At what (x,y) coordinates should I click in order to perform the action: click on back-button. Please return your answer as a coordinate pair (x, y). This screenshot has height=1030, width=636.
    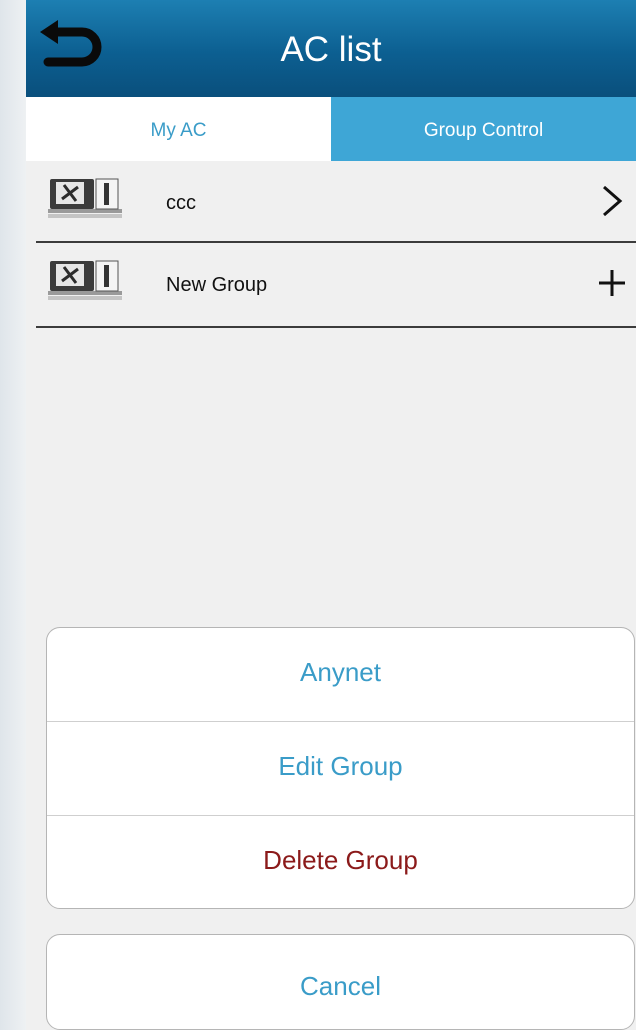
    Looking at the image, I should click on (67, 48).